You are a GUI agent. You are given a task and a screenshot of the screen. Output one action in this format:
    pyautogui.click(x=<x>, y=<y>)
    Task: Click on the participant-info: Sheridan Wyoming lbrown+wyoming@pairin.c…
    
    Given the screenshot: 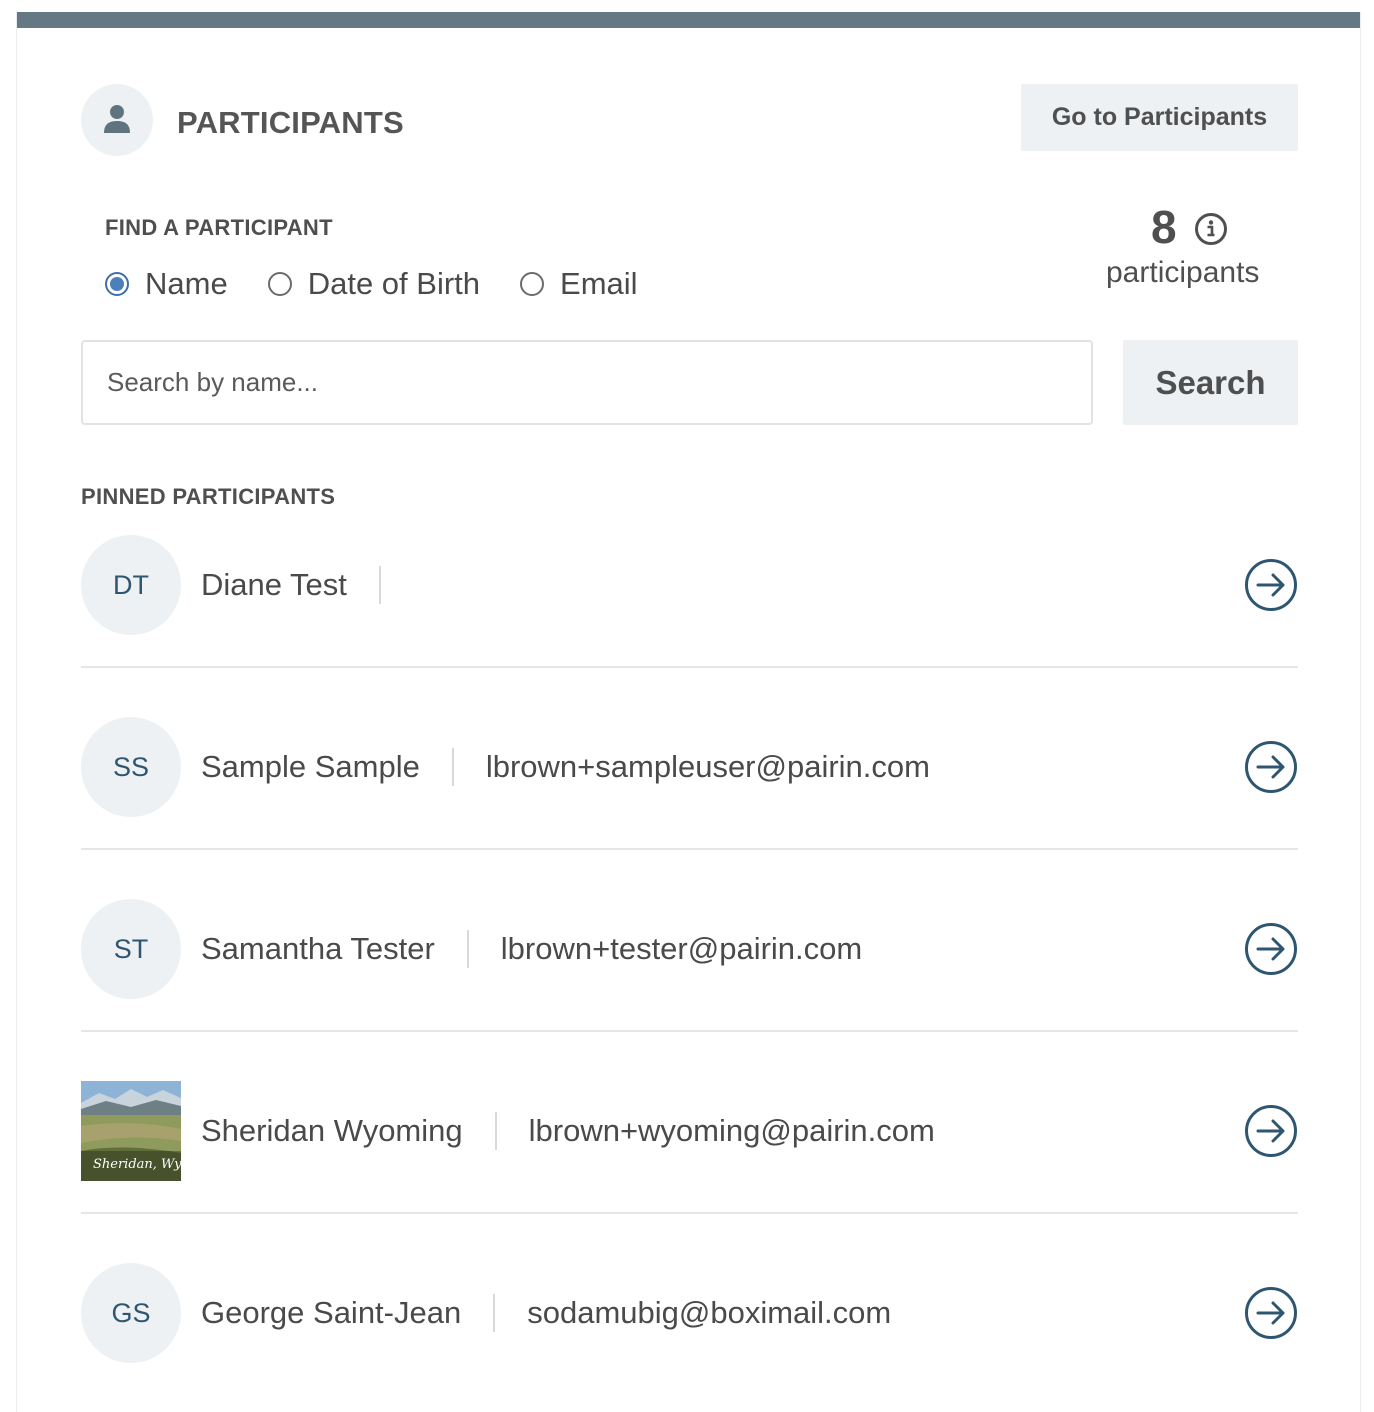 What is the action you would take?
    pyautogui.click(x=568, y=1131)
    